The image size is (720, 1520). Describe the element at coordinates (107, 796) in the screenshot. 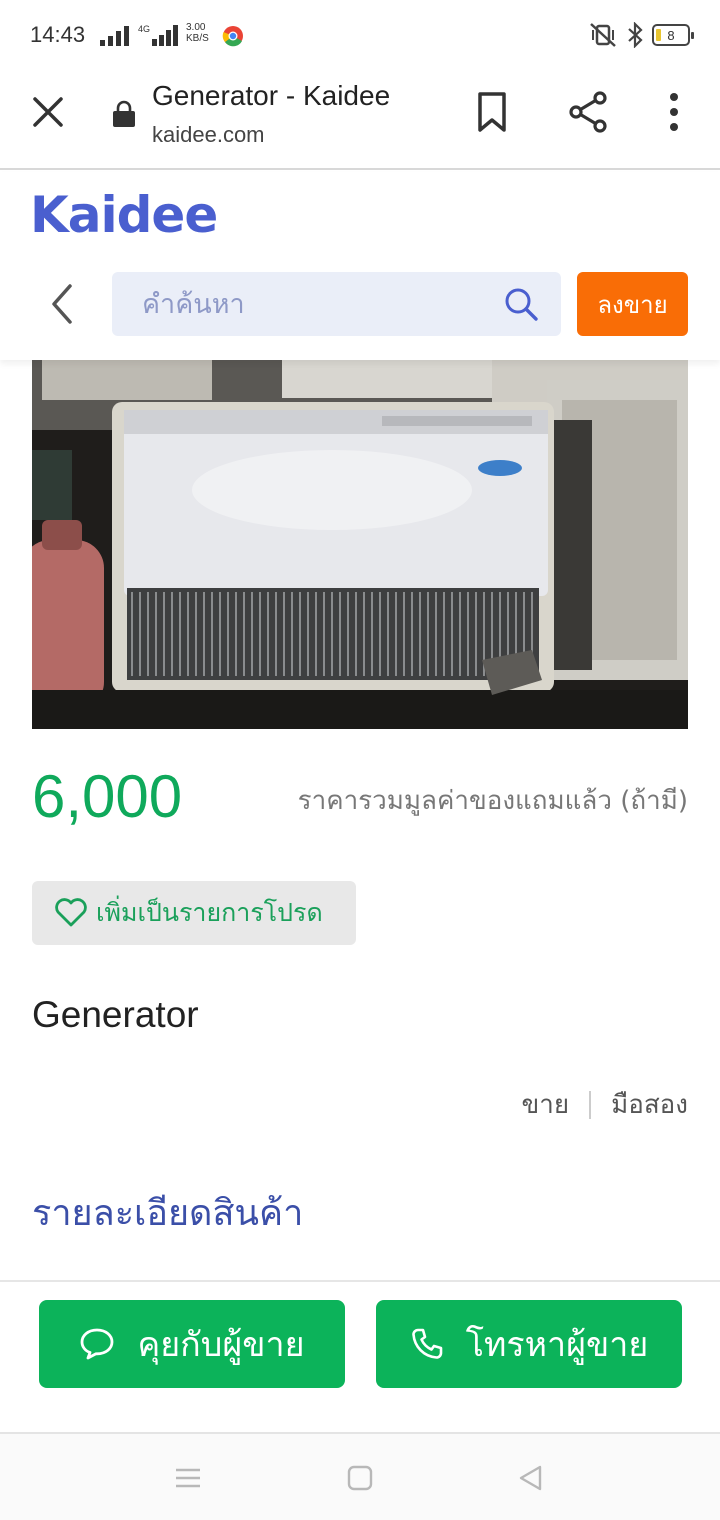

I see `price: 6,000` at that location.